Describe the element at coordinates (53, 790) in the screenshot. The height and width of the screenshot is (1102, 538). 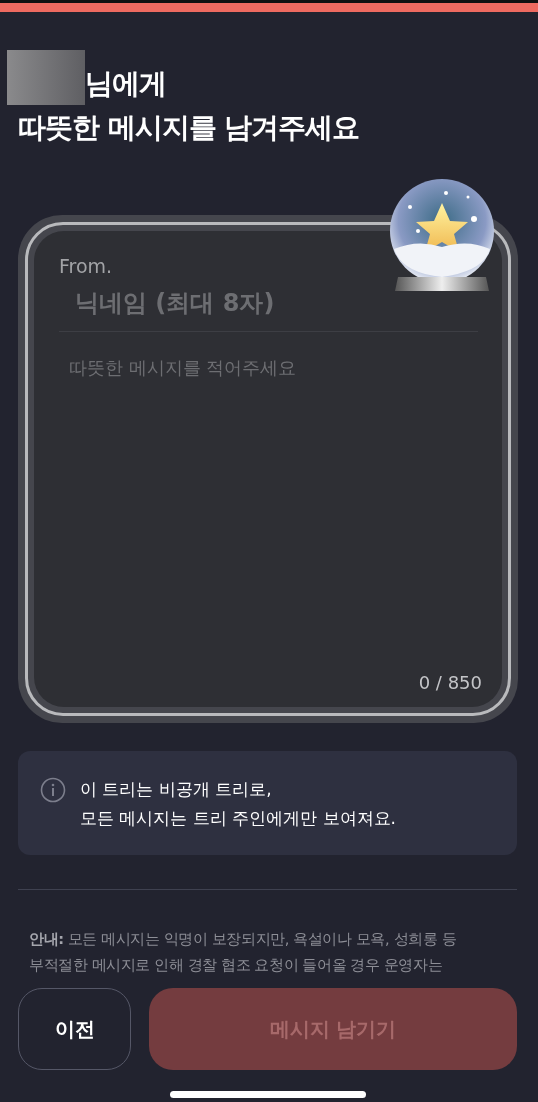
I see `info-icon` at that location.